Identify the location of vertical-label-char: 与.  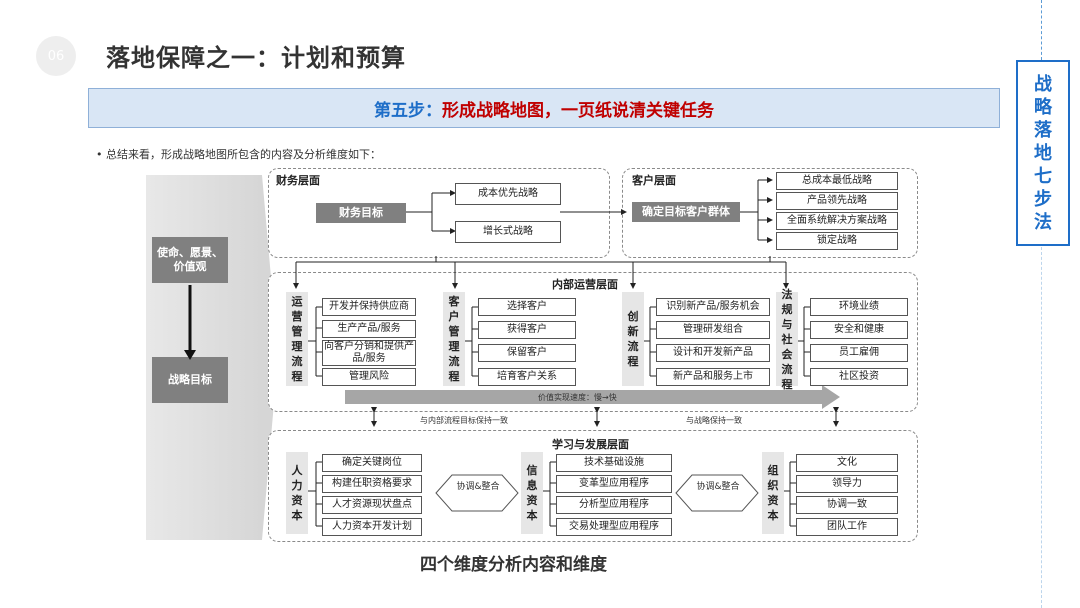
(787, 324).